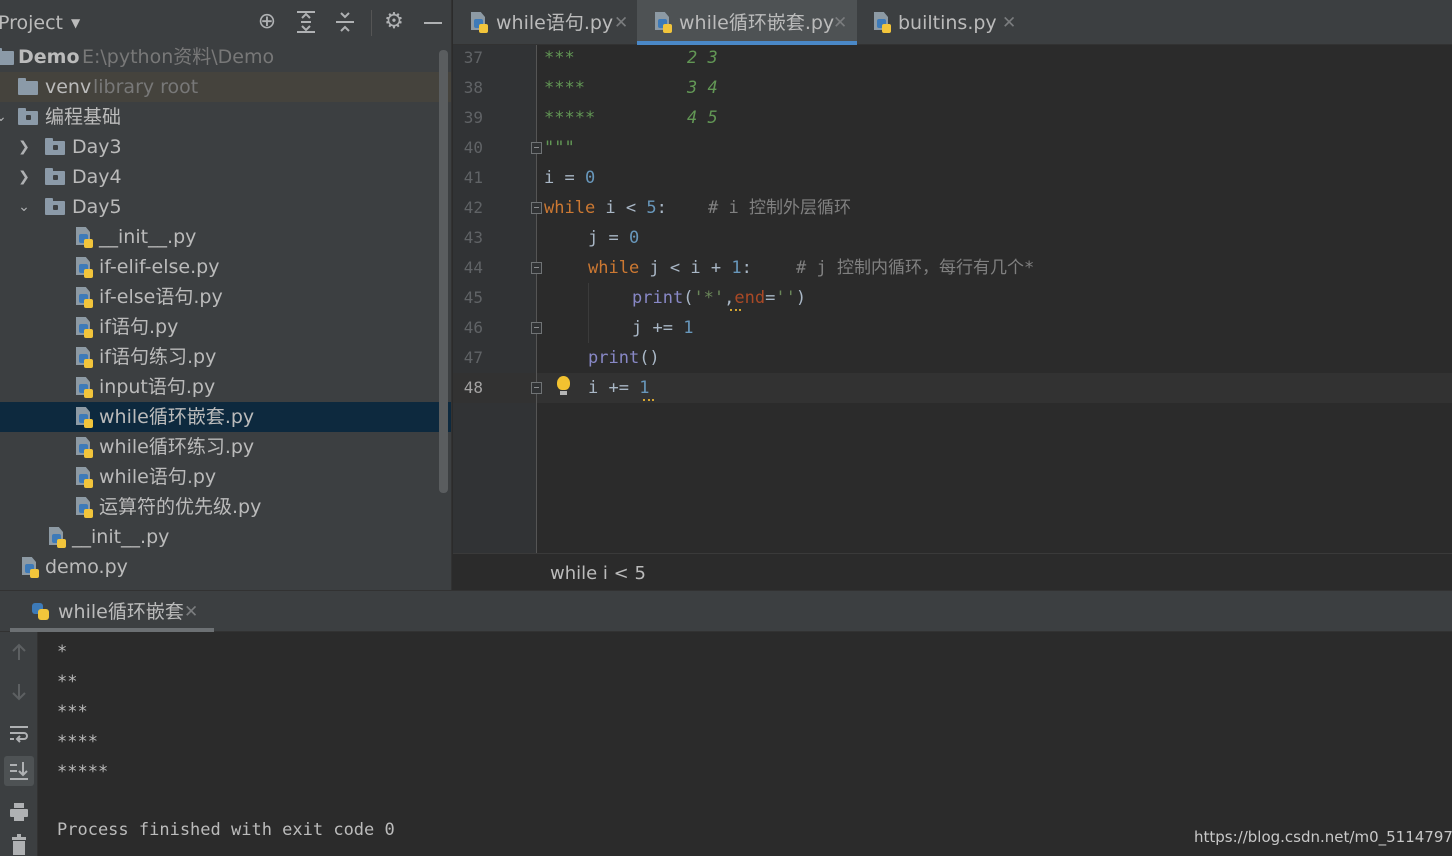 Image resolution: width=1452 pixels, height=856 pixels. I want to click on tree-item-day4: ❯ Day4, so click(225, 177).